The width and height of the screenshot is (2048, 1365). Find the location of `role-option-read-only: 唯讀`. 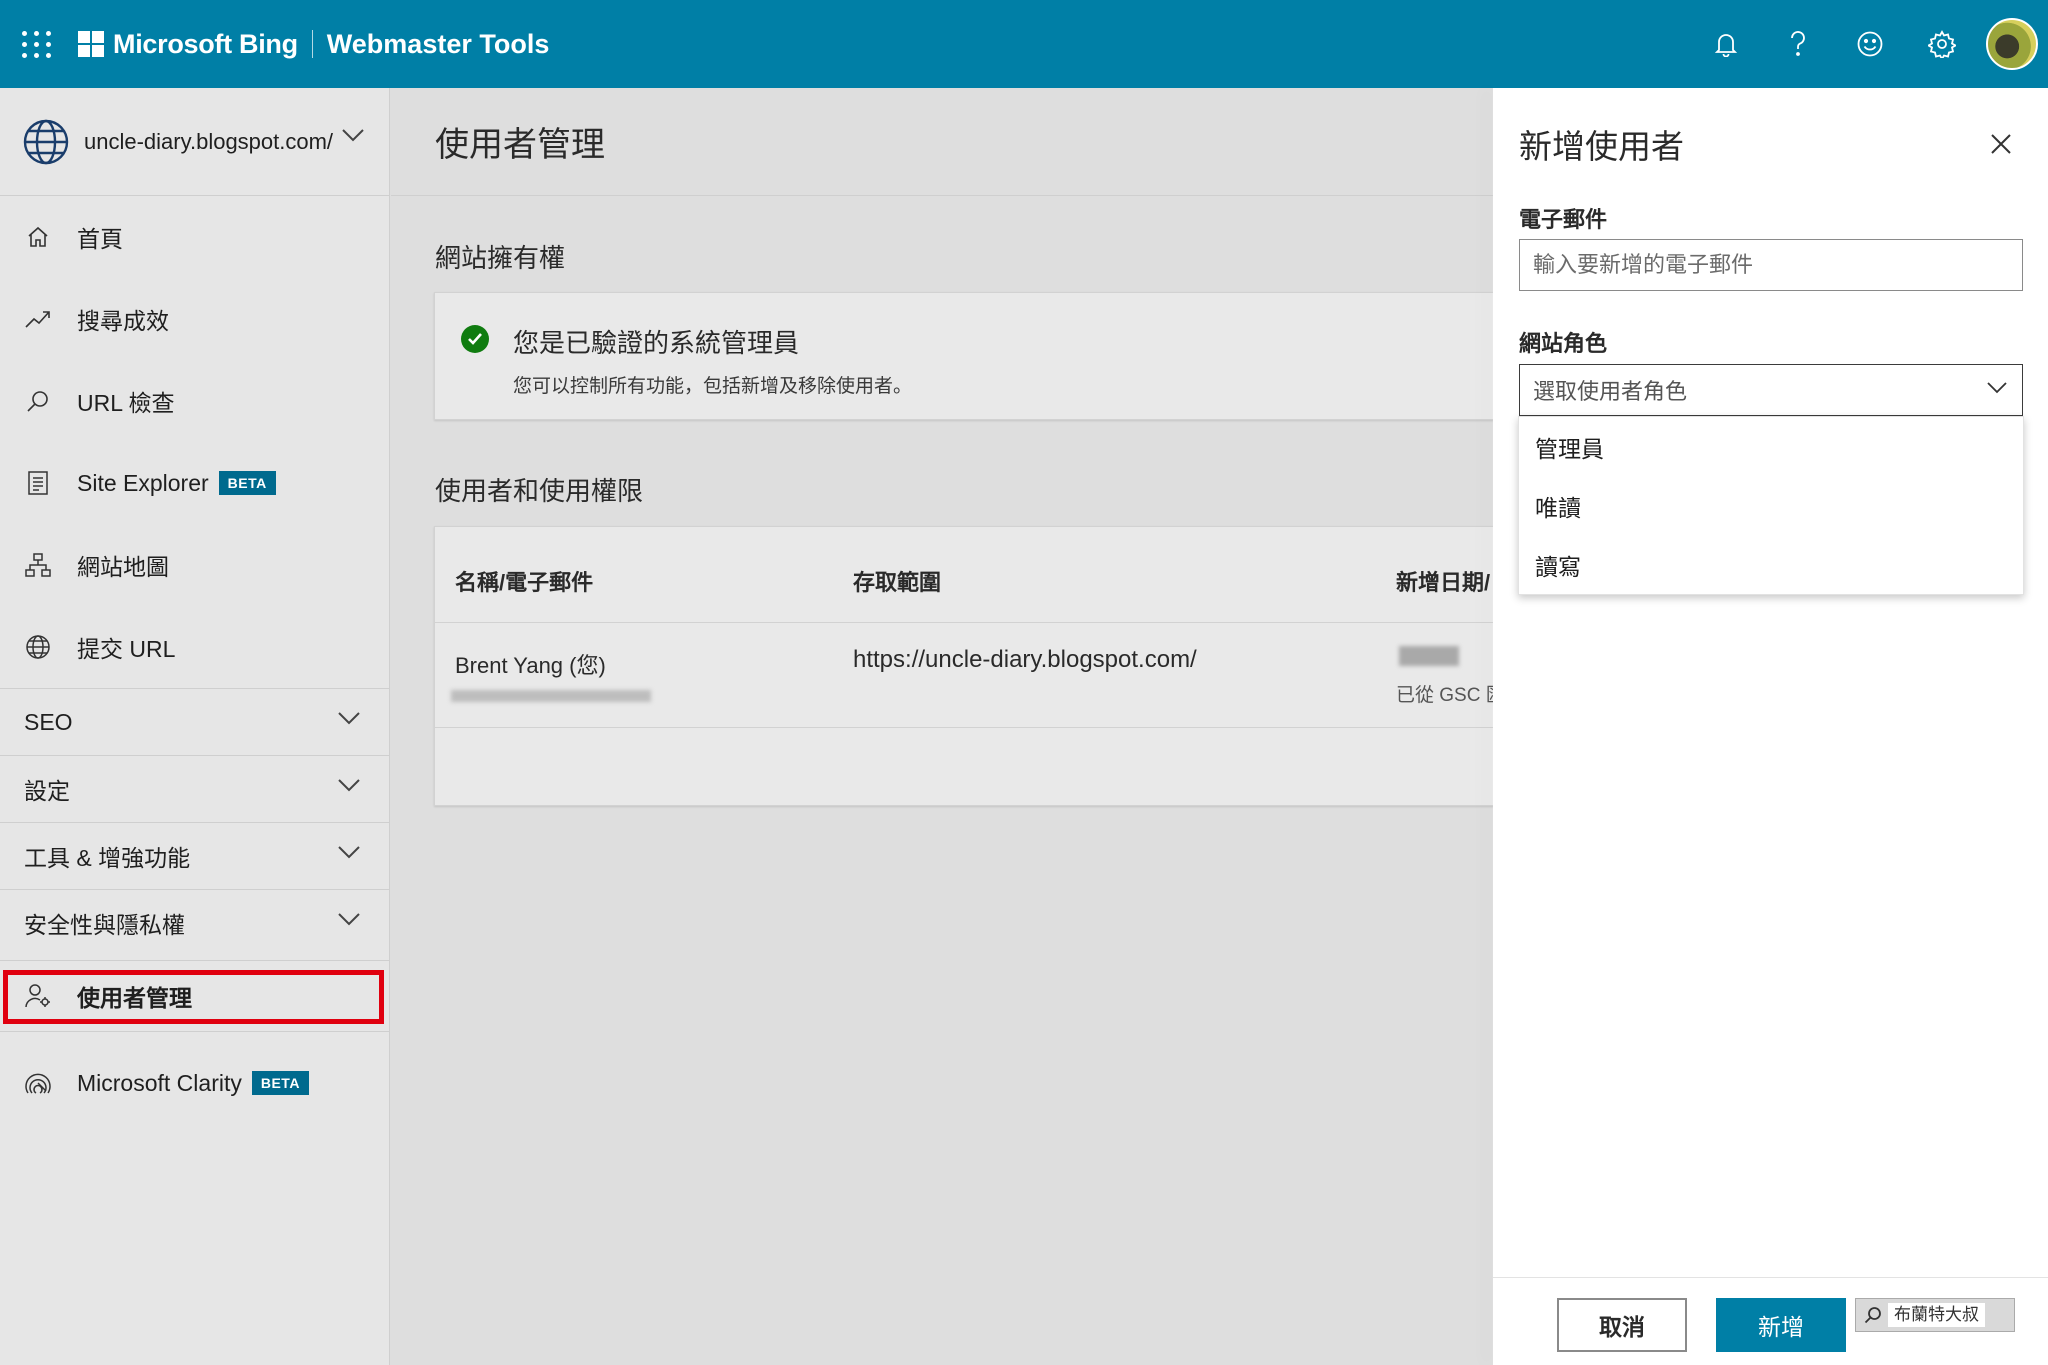

role-option-read-only: 唯讀 is located at coordinates (1771, 505).